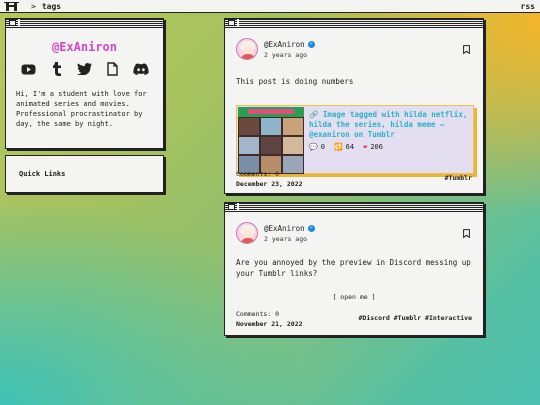 This screenshot has width=540, height=405. I want to click on breadcrumb-tags-link: tags, so click(51, 6).